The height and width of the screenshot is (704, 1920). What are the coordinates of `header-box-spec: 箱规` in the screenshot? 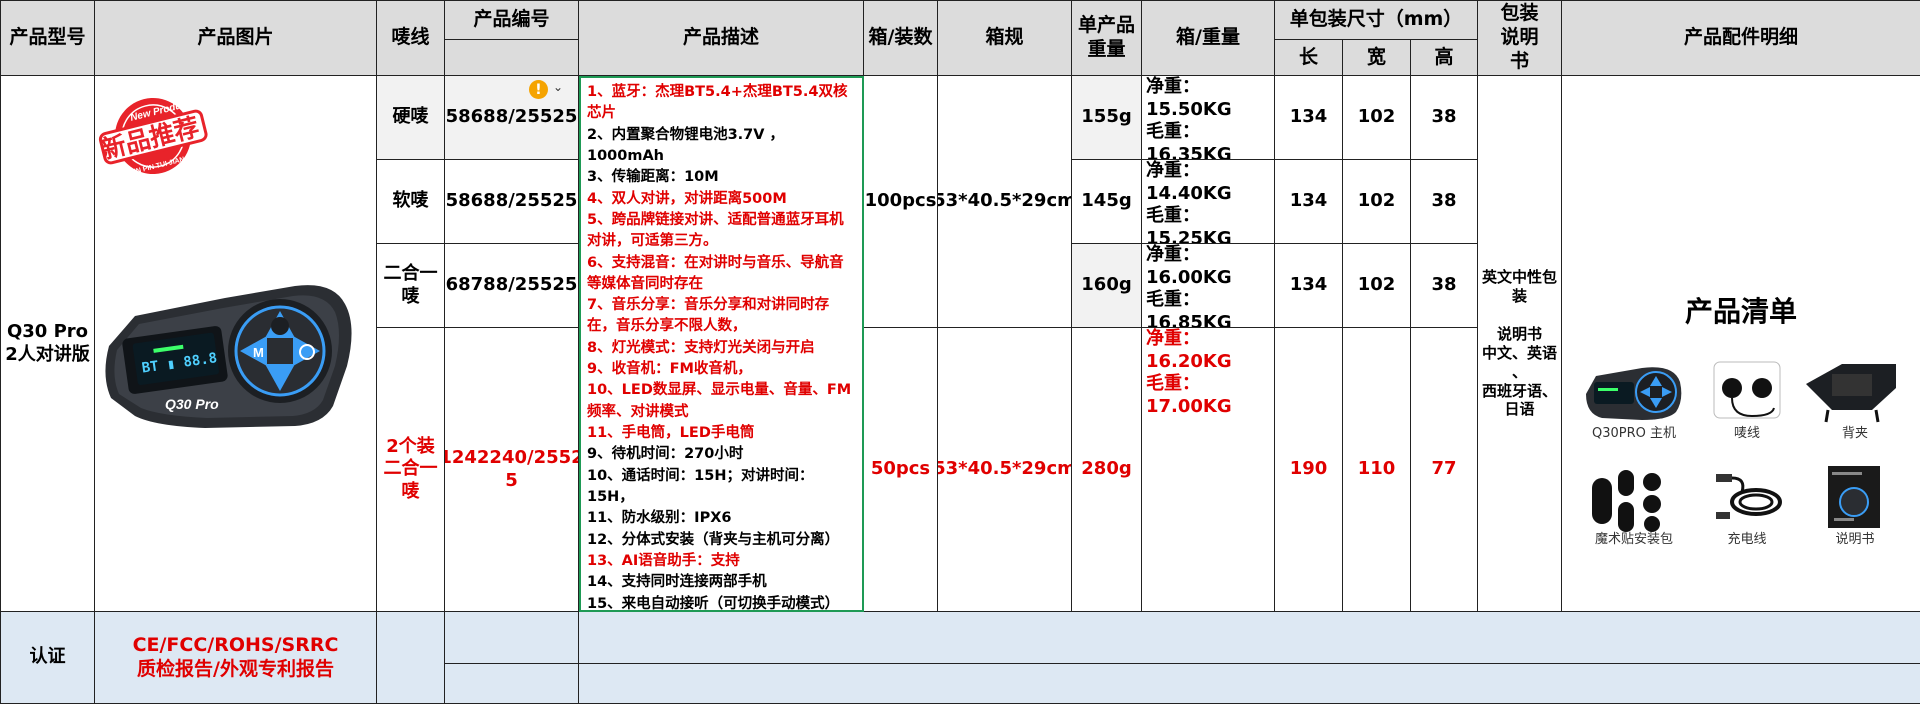 It's located at (1005, 38).